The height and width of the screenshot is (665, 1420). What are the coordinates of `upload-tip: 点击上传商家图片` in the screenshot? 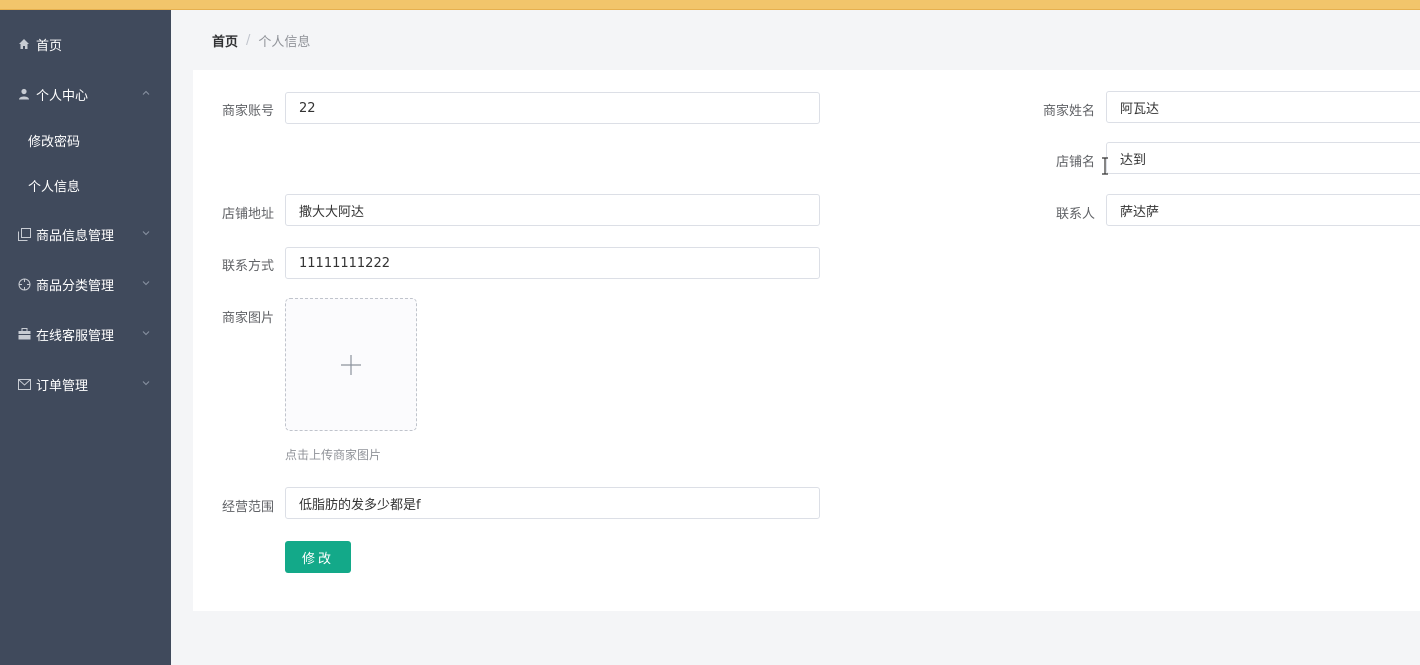 It's located at (333, 455).